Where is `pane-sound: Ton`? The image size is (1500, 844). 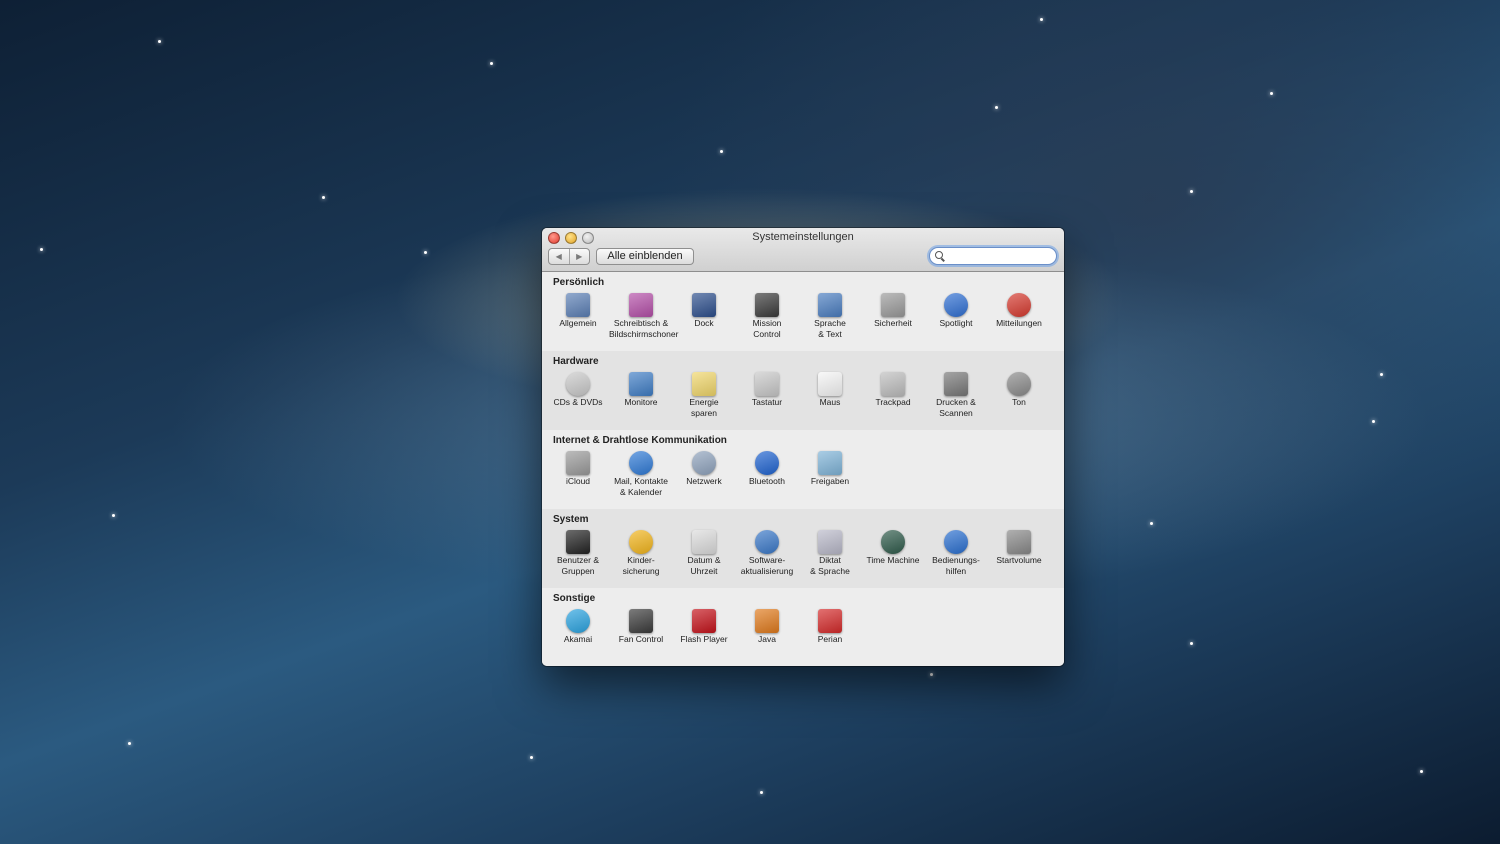
pane-sound: Ton is located at coordinates (1019, 390).